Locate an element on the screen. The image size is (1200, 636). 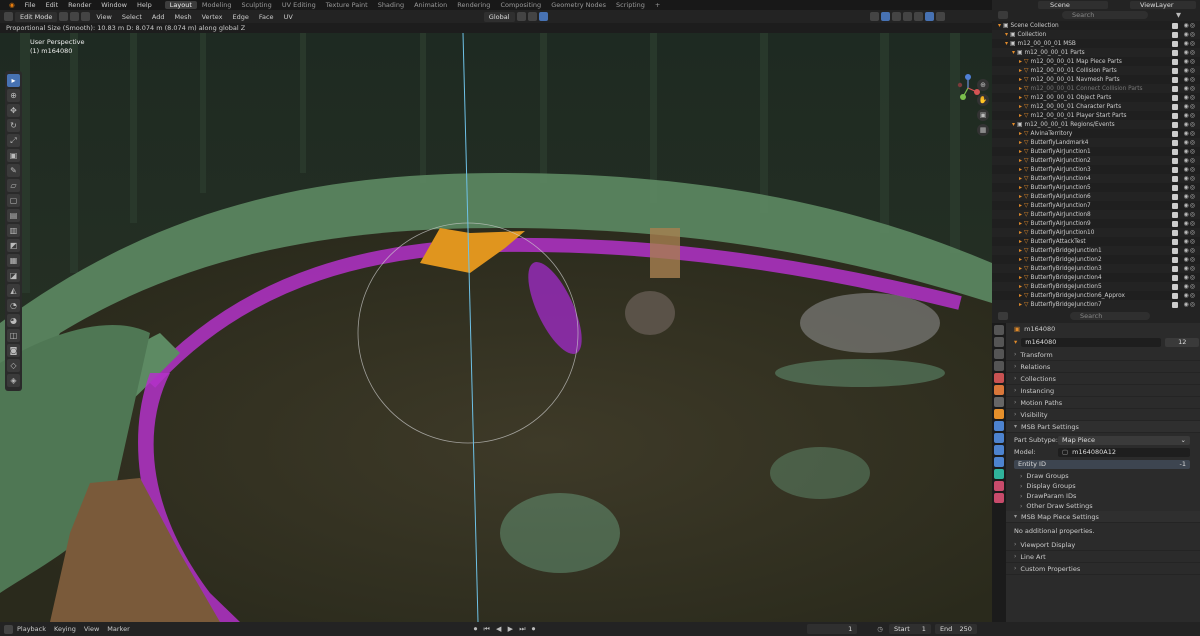
poly-build-tool-icon: ◭ is located at coordinates (13, 290).